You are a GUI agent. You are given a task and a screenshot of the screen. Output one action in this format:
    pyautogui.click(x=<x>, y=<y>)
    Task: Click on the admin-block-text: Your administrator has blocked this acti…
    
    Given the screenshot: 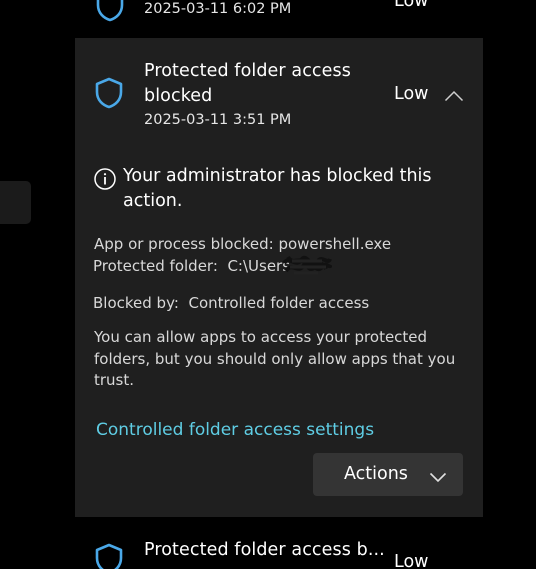 What is the action you would take?
    pyautogui.click(x=283, y=189)
    